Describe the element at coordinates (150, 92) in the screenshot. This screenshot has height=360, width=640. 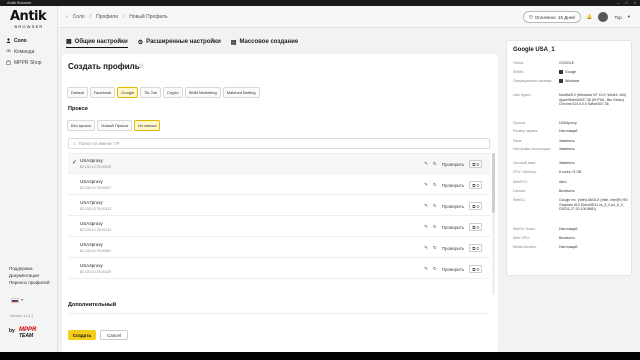
I see `platform-chip: Tik-Tok` at that location.